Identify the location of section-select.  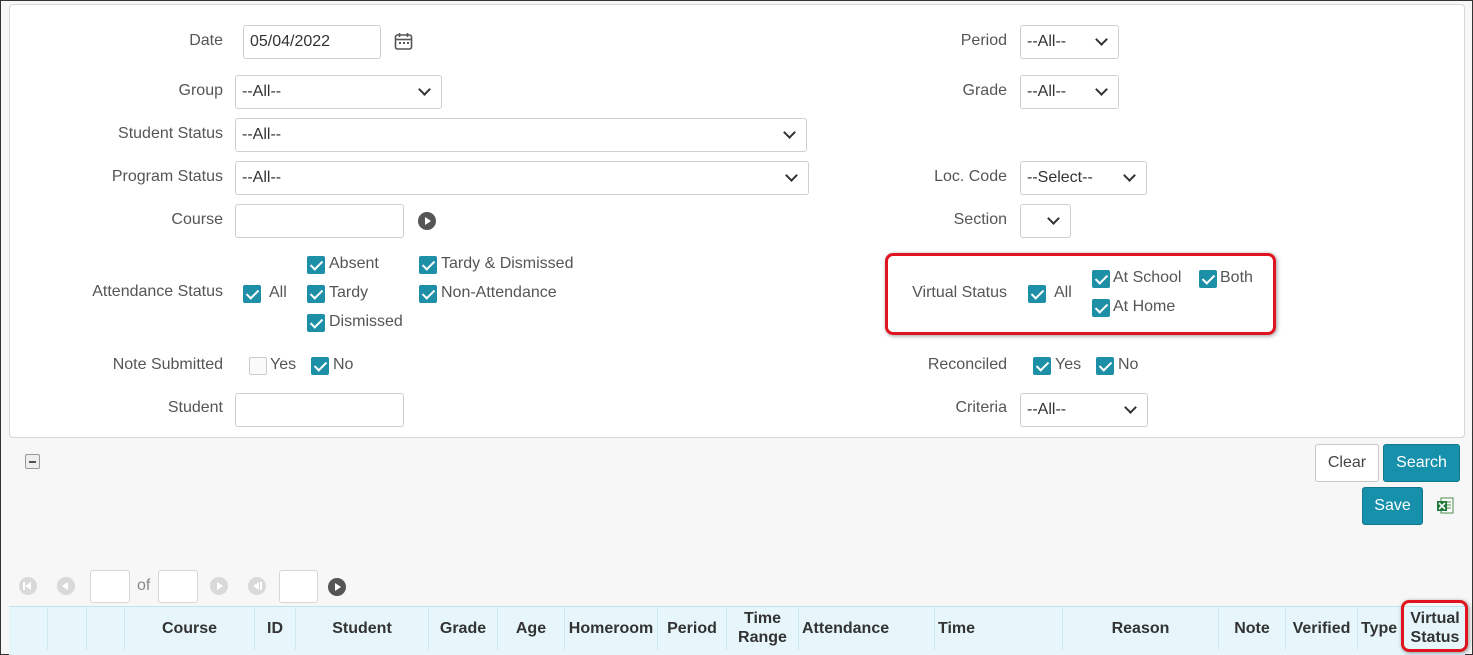
(1045, 221).